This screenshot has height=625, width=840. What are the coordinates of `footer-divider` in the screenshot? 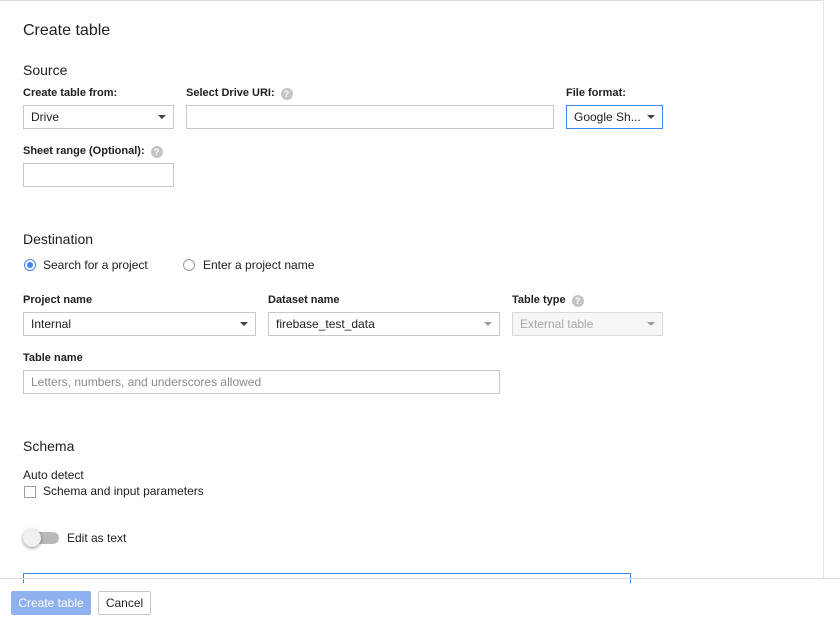 It's located at (420, 578).